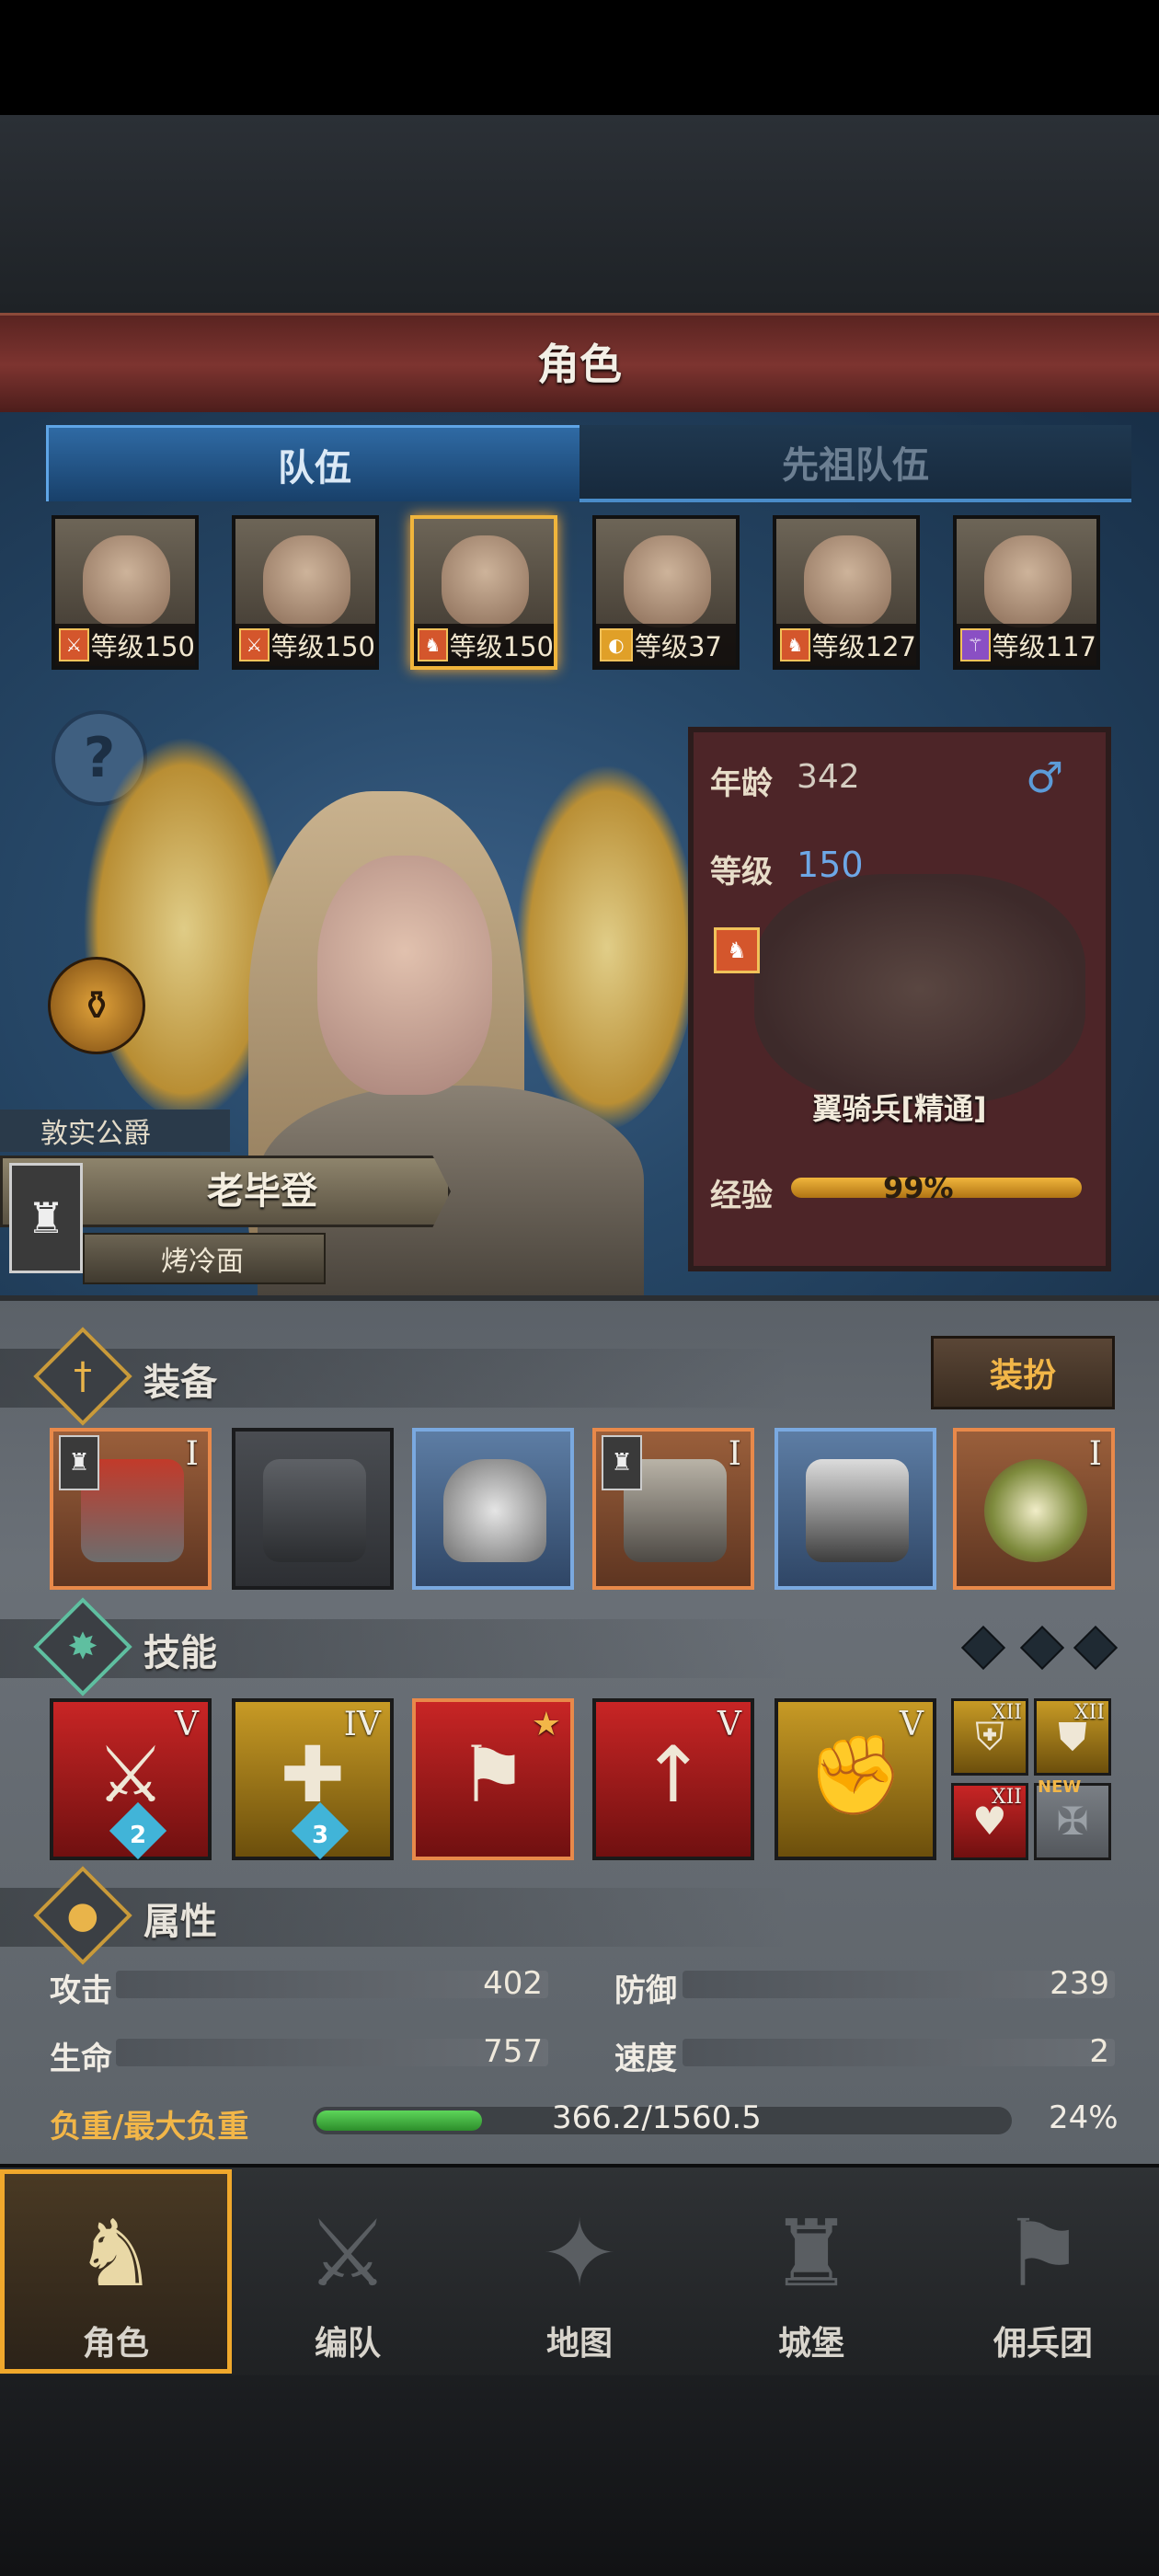  I want to click on new-tag: NEW, so click(1060, 1787).